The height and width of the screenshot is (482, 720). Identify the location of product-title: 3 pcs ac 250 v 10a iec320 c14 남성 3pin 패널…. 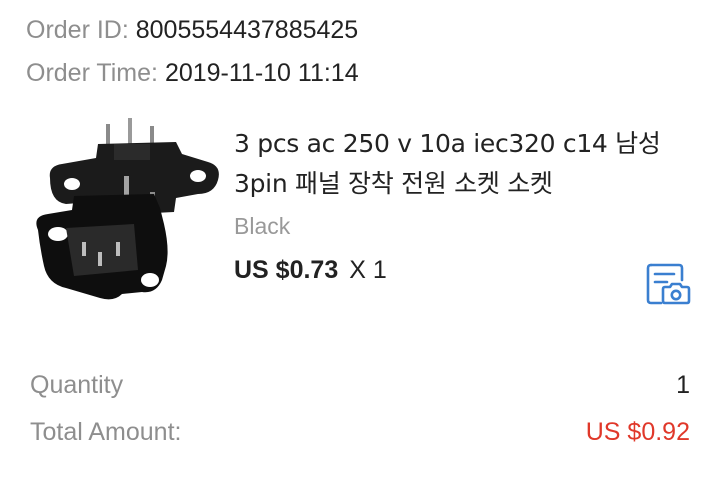
(454, 164).